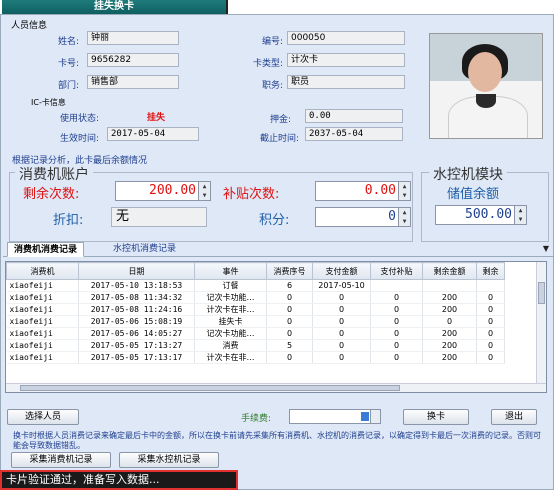 Image resolution: width=554 pixels, height=490 pixels. What do you see at coordinates (172, 190) in the screenshot?
I see `remaining-count-value: 200.00` at bounding box center [172, 190].